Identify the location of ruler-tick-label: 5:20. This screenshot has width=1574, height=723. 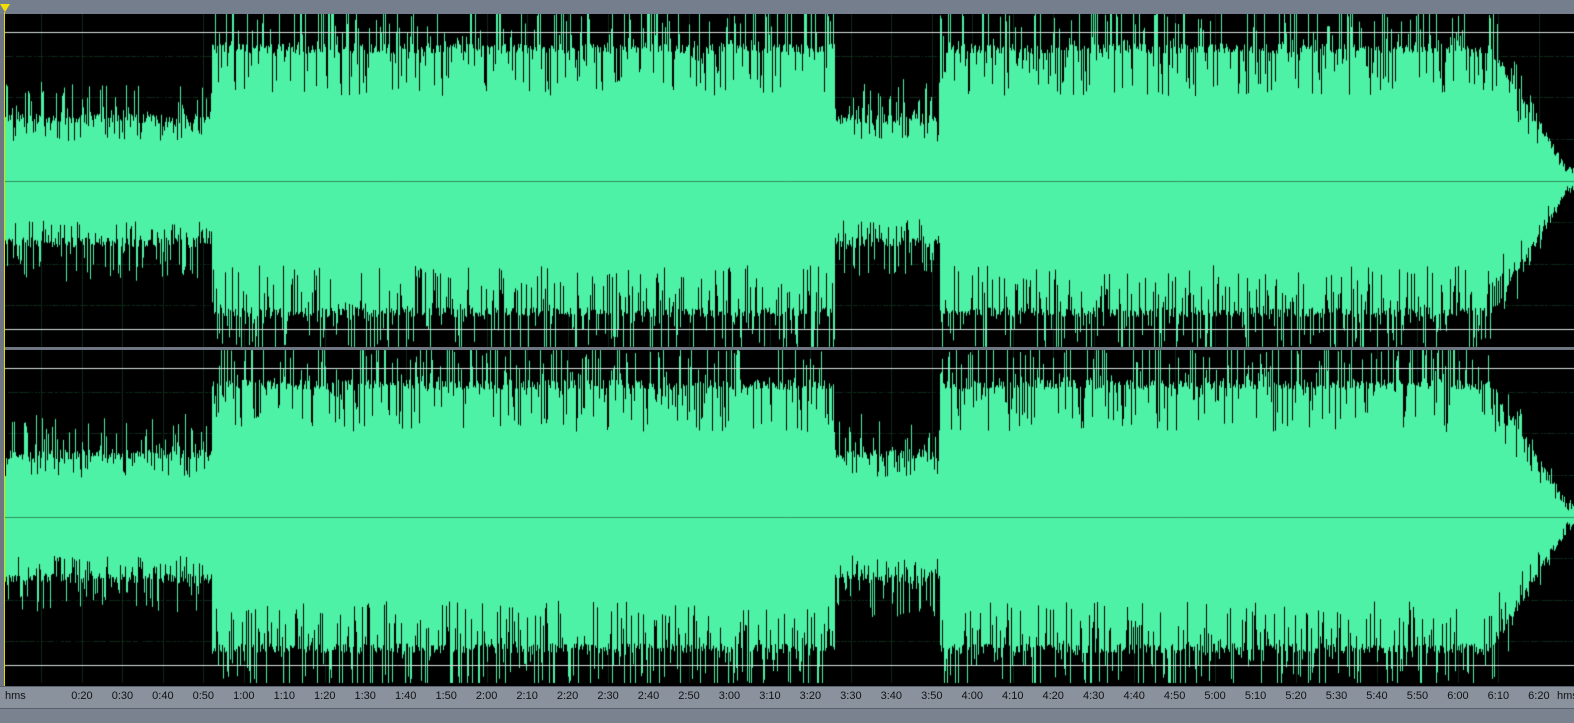
(1296, 696).